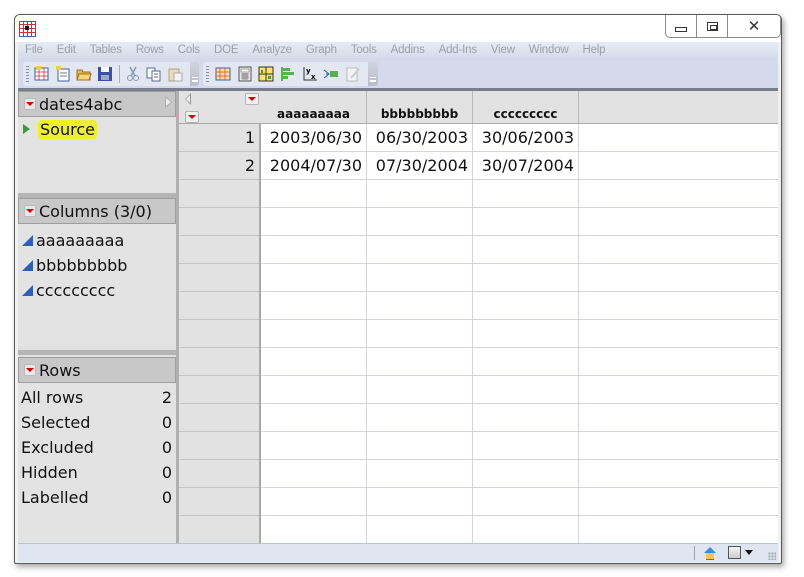 This screenshot has width=804, height=577. I want to click on save-icon, so click(105, 74).